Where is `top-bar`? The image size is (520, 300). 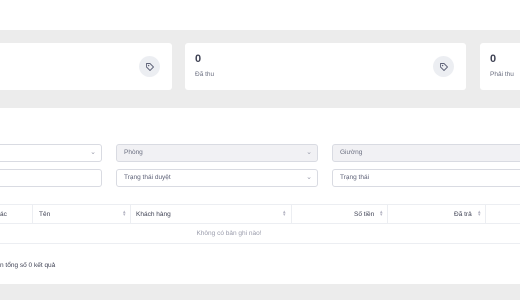 top-bar is located at coordinates (260, 15).